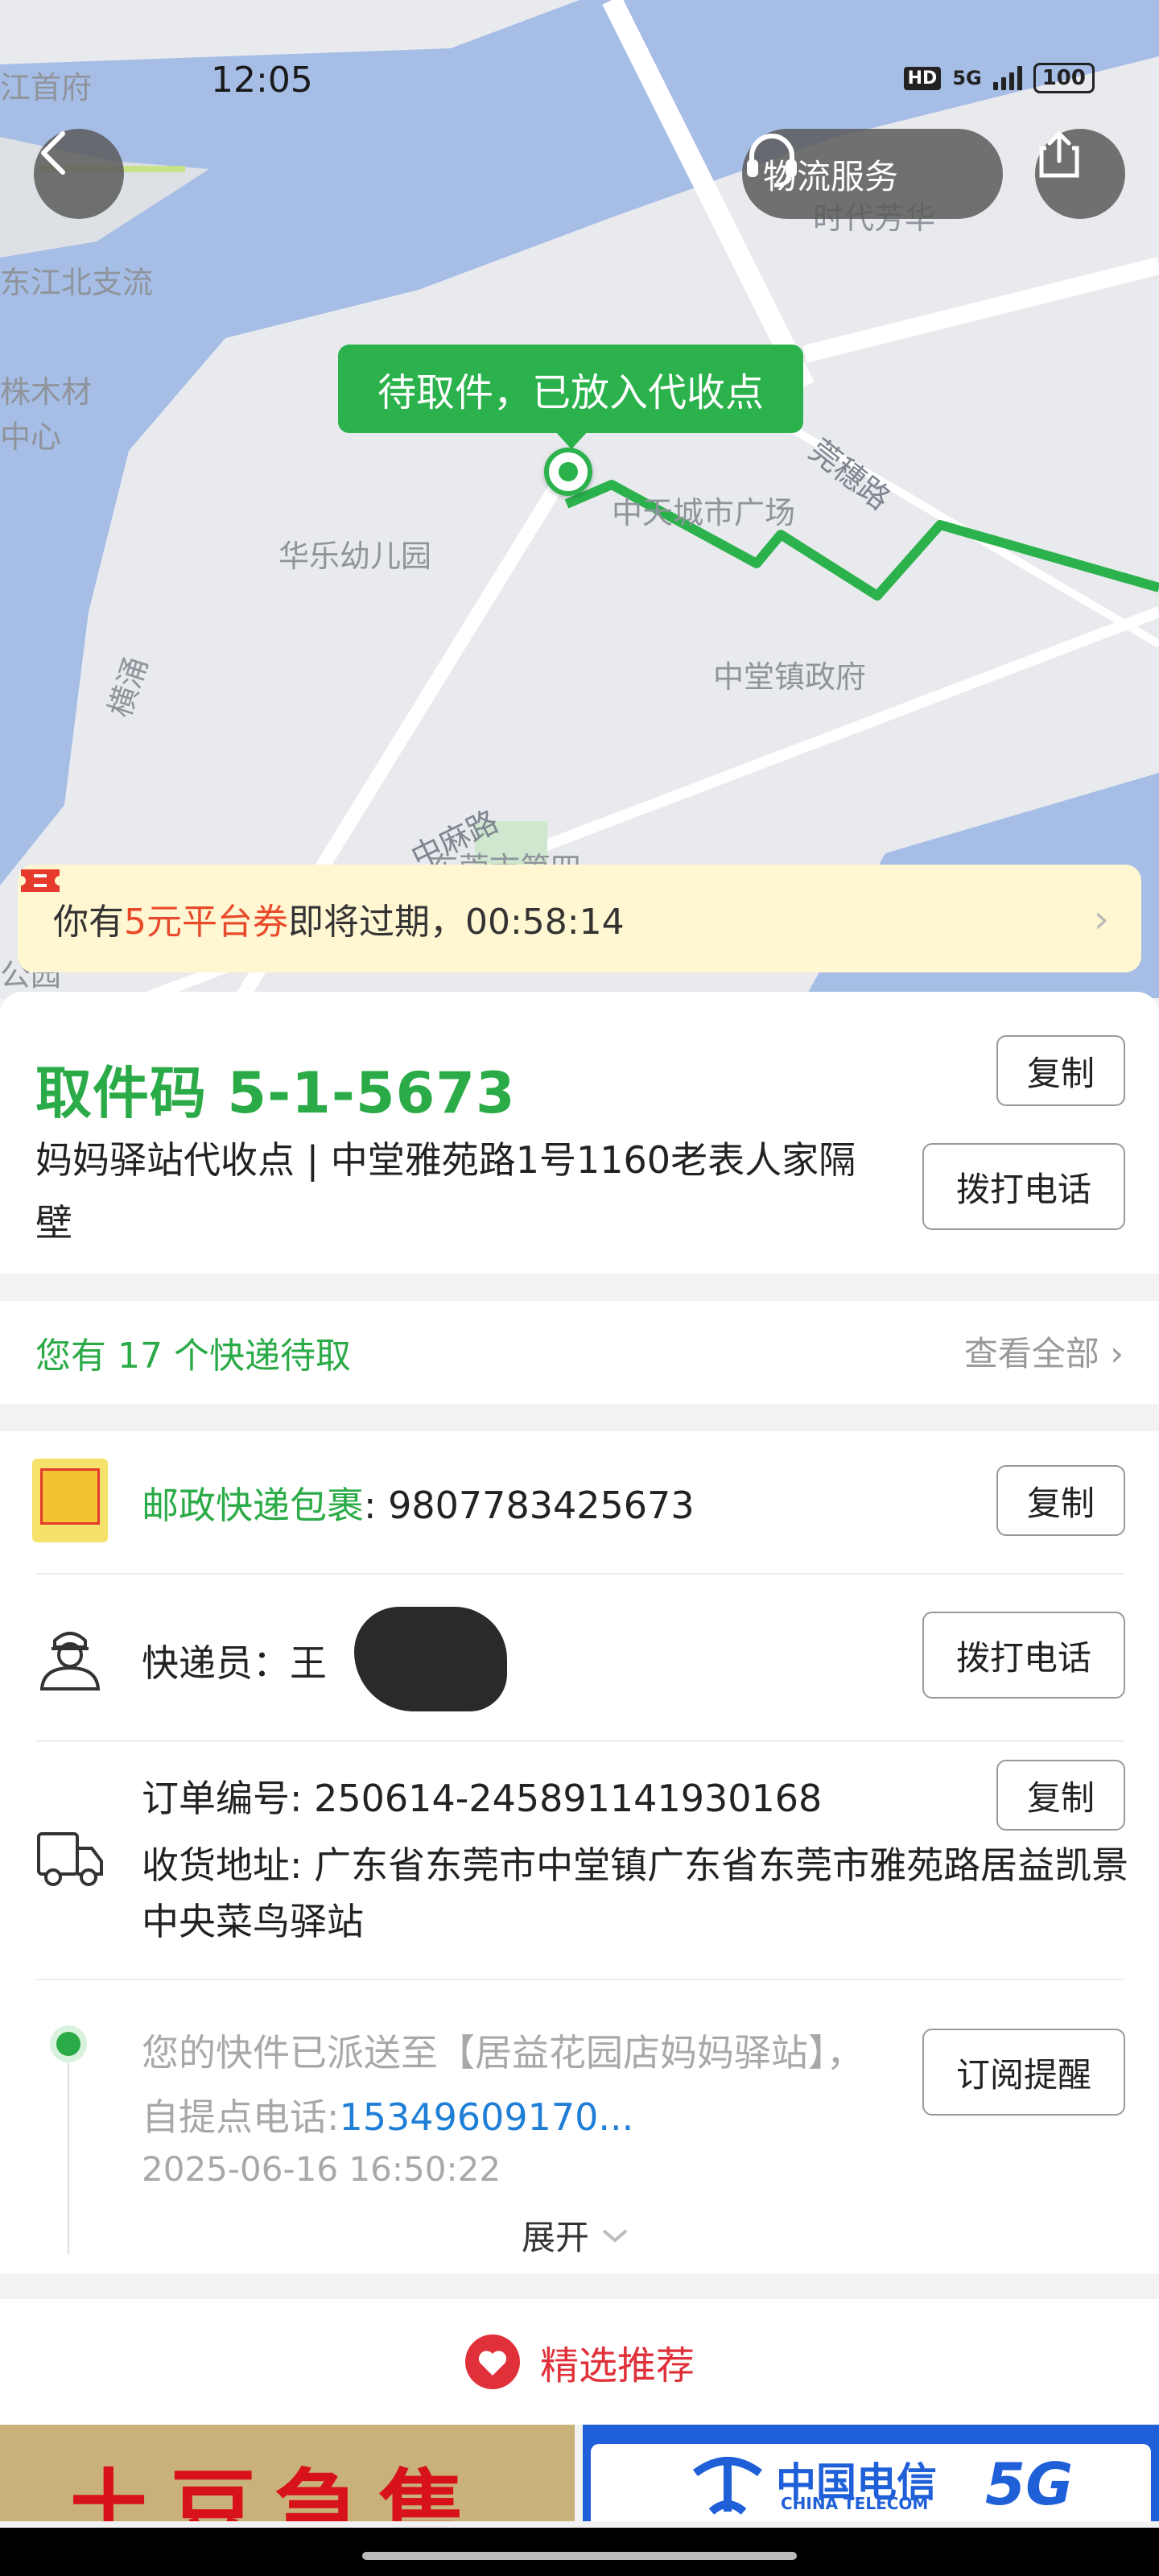  I want to click on tracking-number: : 9807783425673, so click(529, 1505).